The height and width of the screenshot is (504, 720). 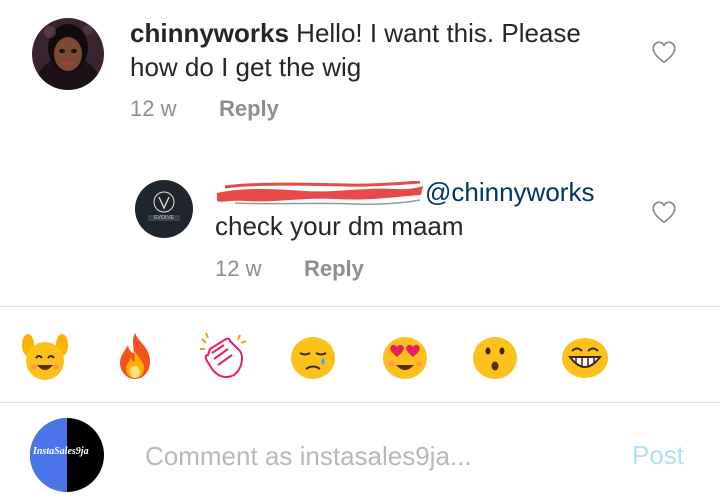 I want to click on replier-logo, so click(x=164, y=209).